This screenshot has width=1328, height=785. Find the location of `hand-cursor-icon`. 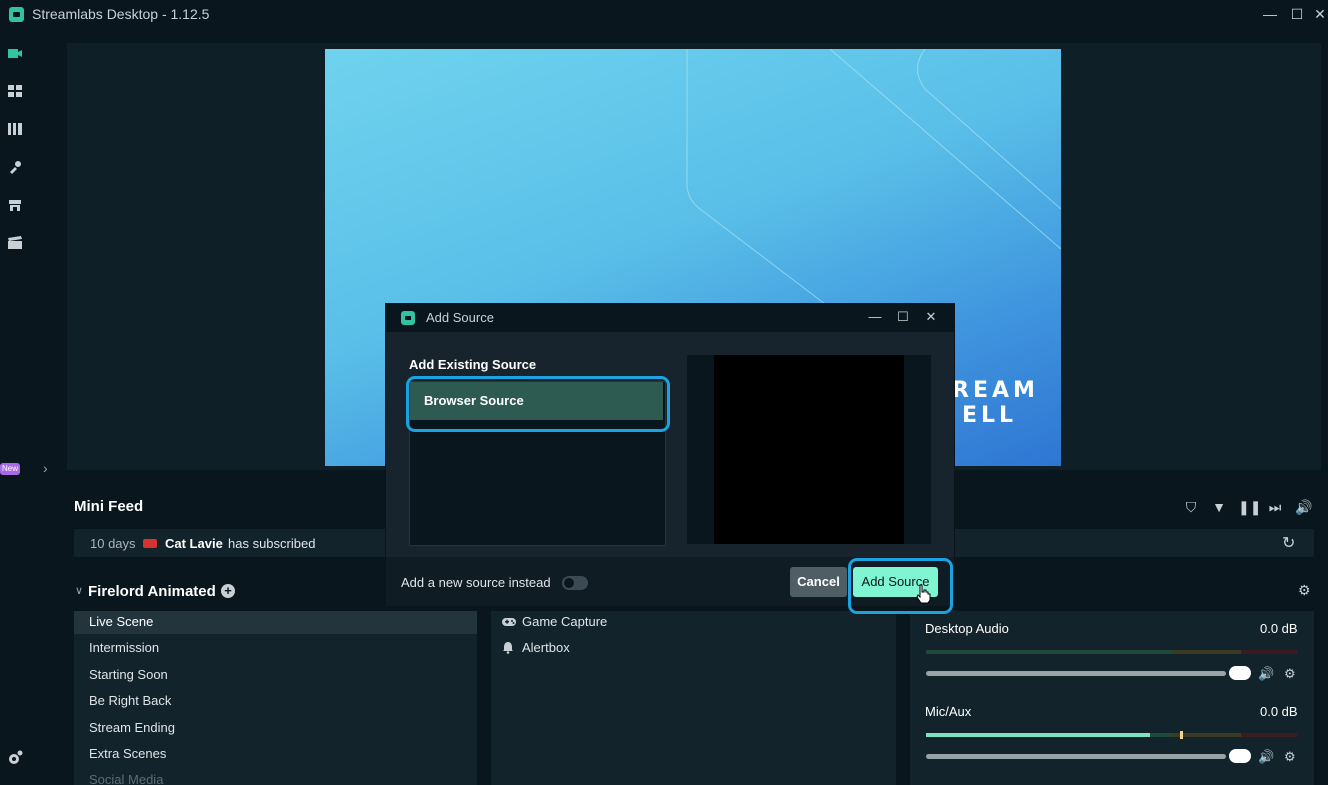

hand-cursor-icon is located at coordinates (923, 594).